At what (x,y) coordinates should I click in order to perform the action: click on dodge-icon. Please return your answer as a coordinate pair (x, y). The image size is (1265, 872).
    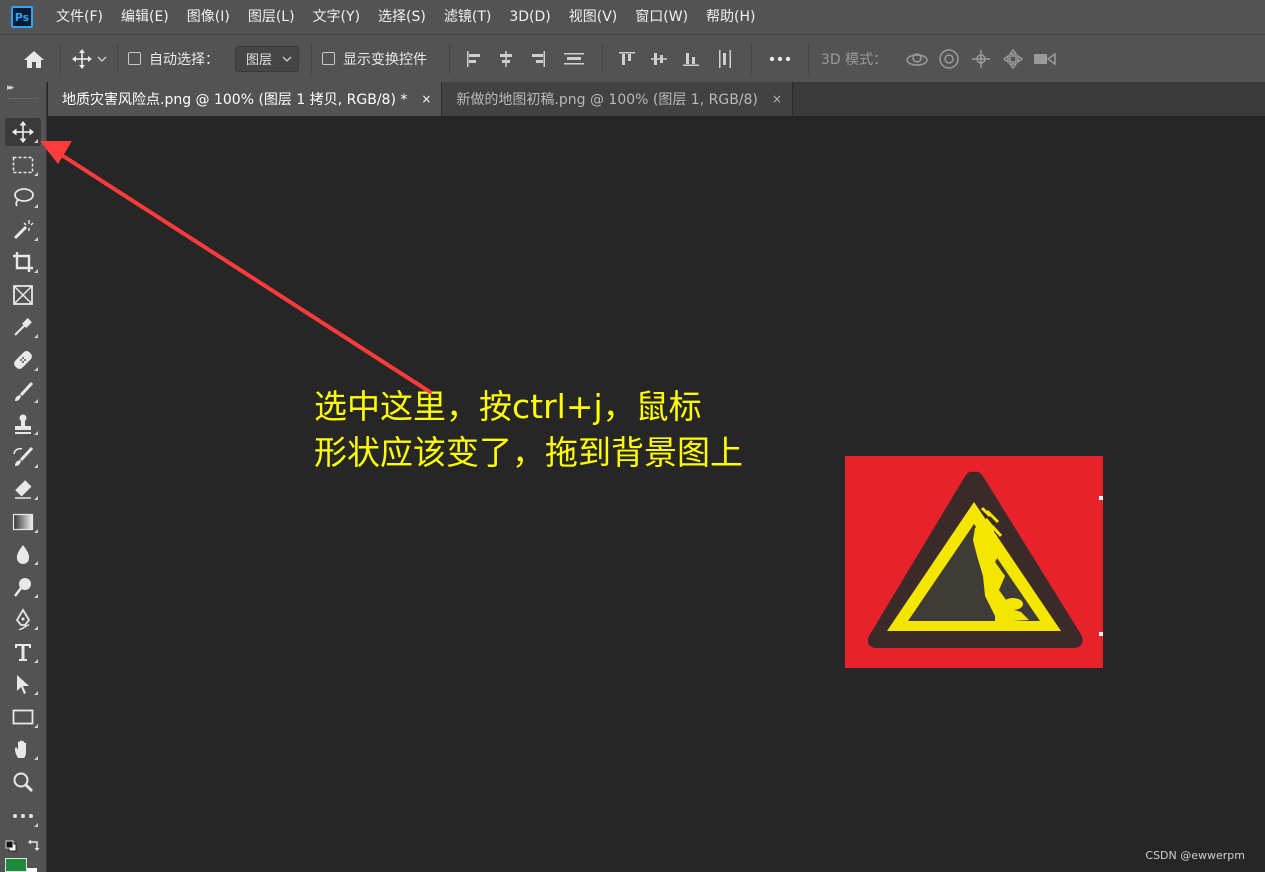
    Looking at the image, I should click on (22, 587).